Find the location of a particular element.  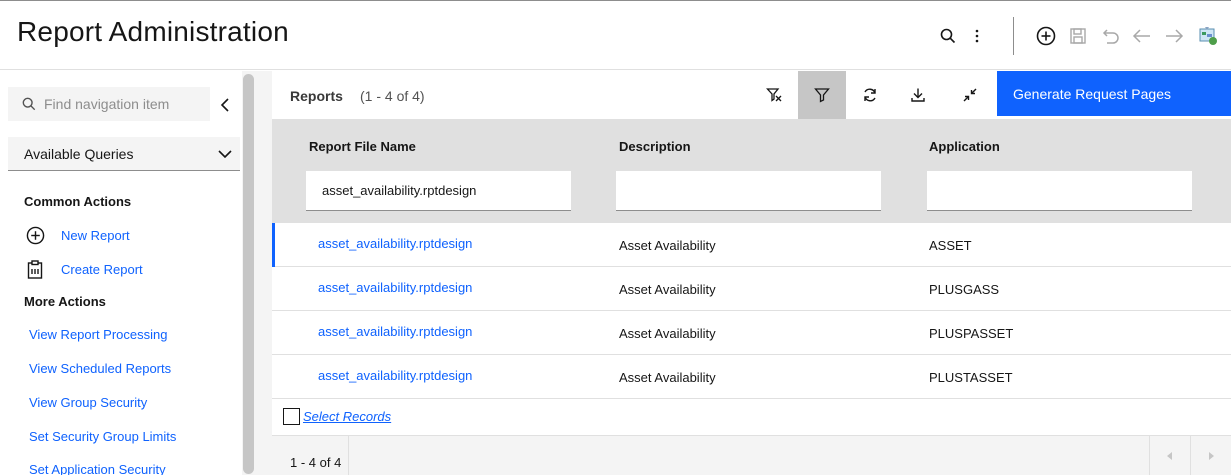

filter-file-name-input is located at coordinates (438, 190).